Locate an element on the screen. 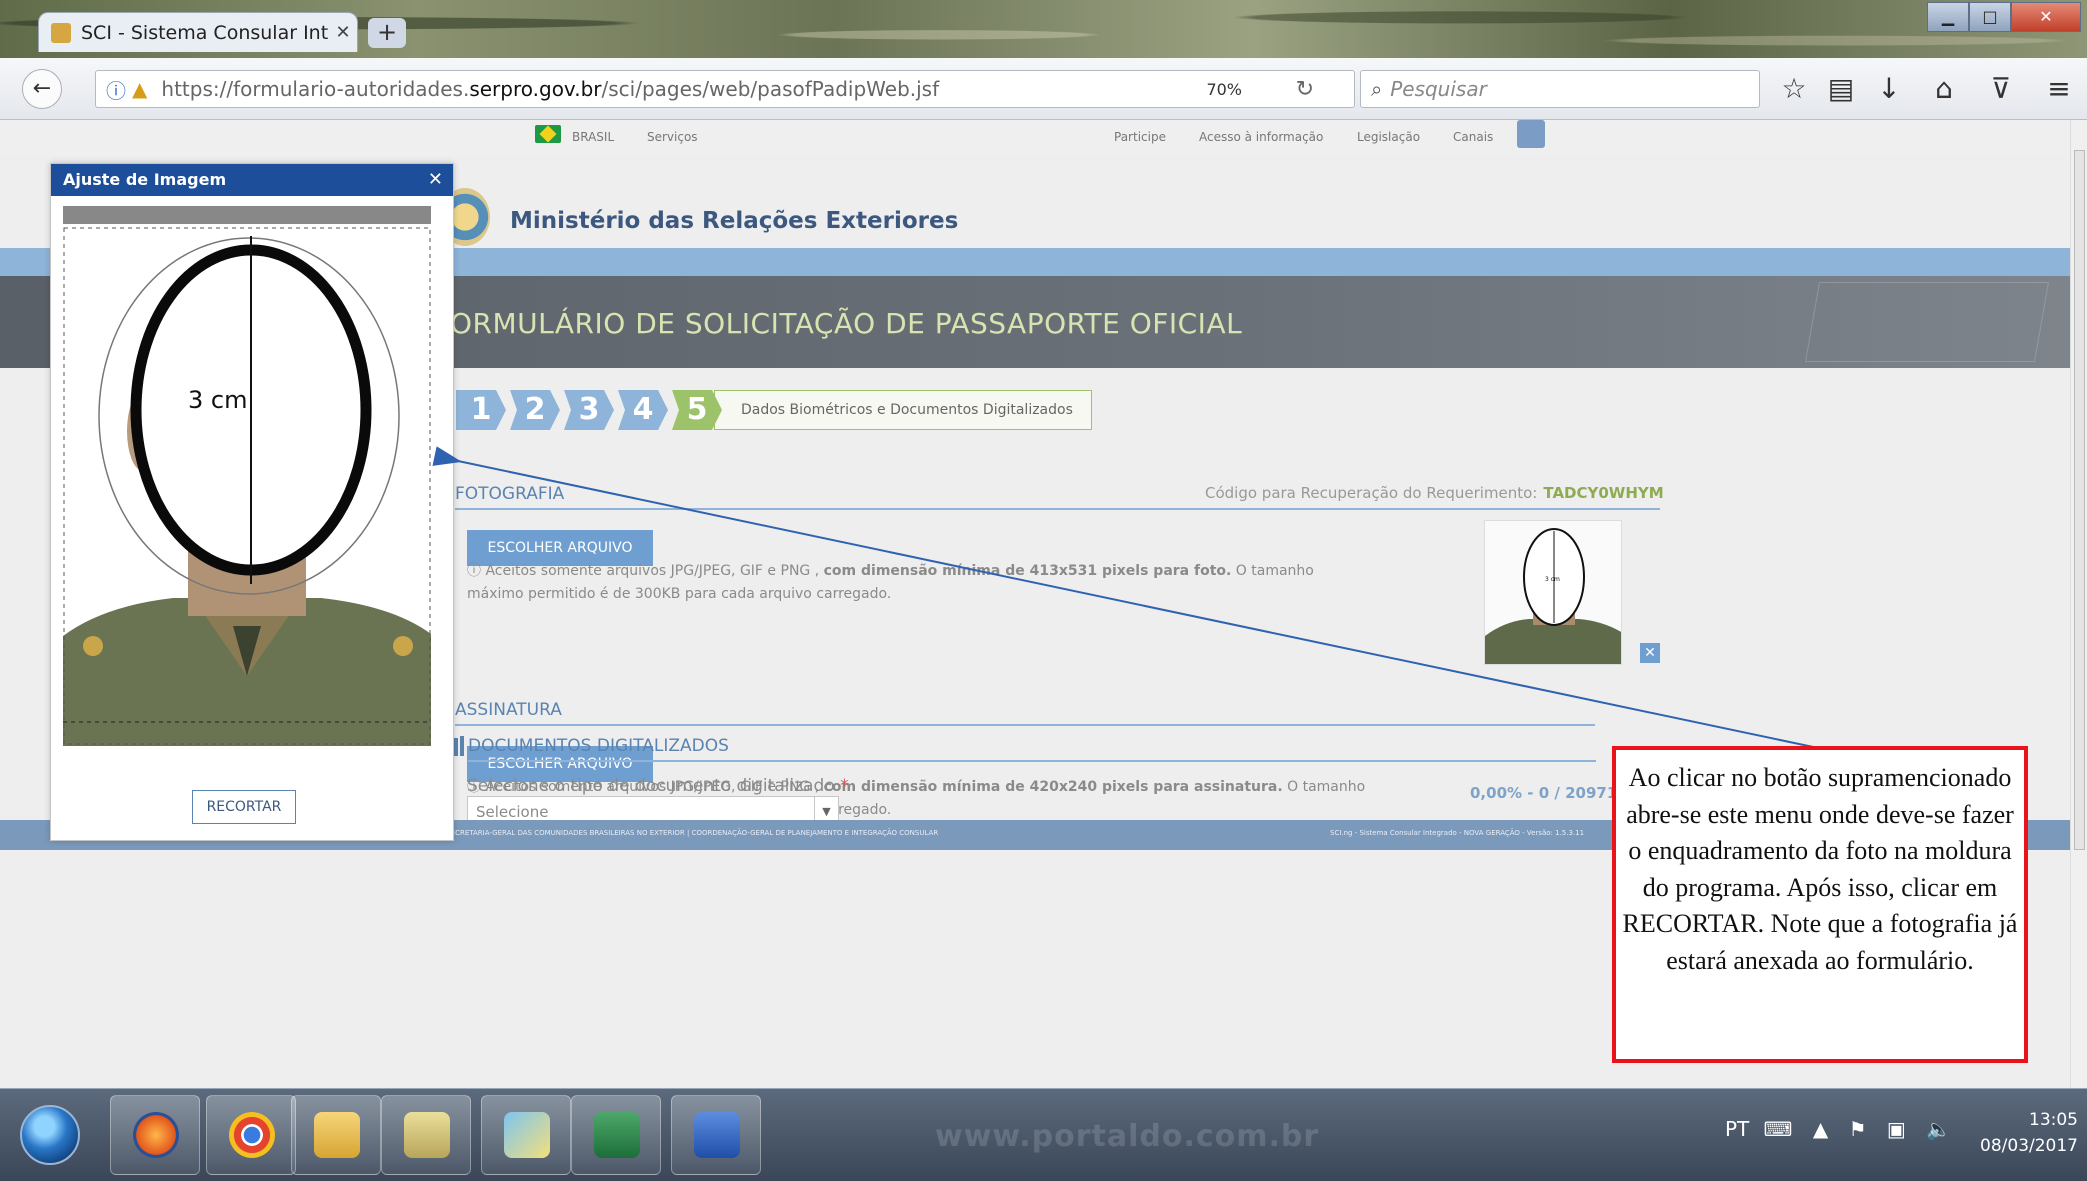 Image resolution: width=2087 pixels, height=1181 pixels. word-taskbar-button is located at coordinates (716, 1135).